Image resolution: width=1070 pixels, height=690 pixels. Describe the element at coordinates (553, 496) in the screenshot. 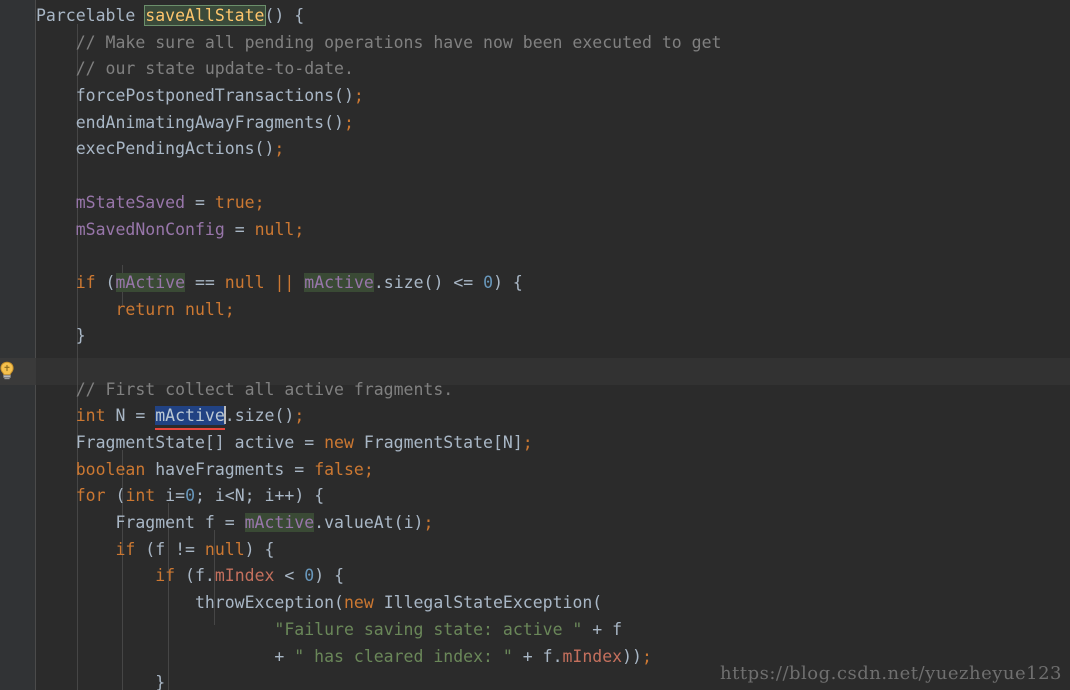

I see `code-line: for (int i=0; i<N; i++) {` at that location.